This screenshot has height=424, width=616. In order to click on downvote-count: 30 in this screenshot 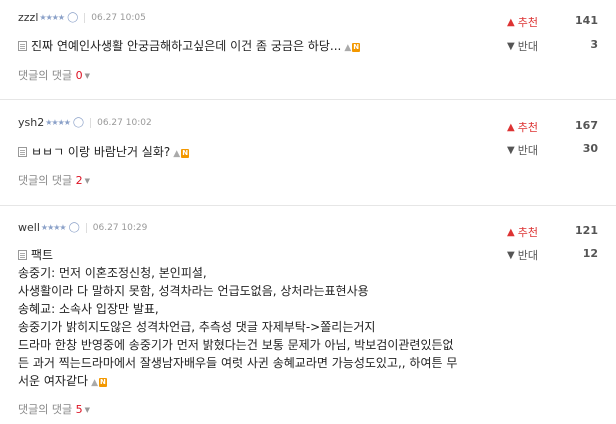, I will do `click(590, 148)`.